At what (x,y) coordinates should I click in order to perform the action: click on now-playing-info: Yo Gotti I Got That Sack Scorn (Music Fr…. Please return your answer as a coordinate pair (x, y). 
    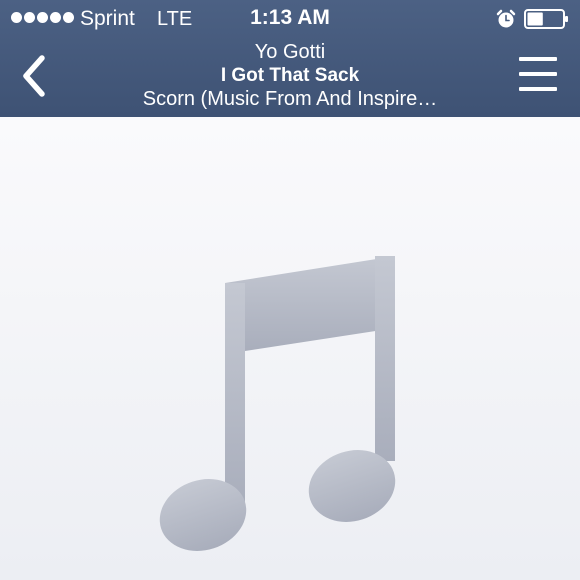
    Looking at the image, I should click on (290, 75).